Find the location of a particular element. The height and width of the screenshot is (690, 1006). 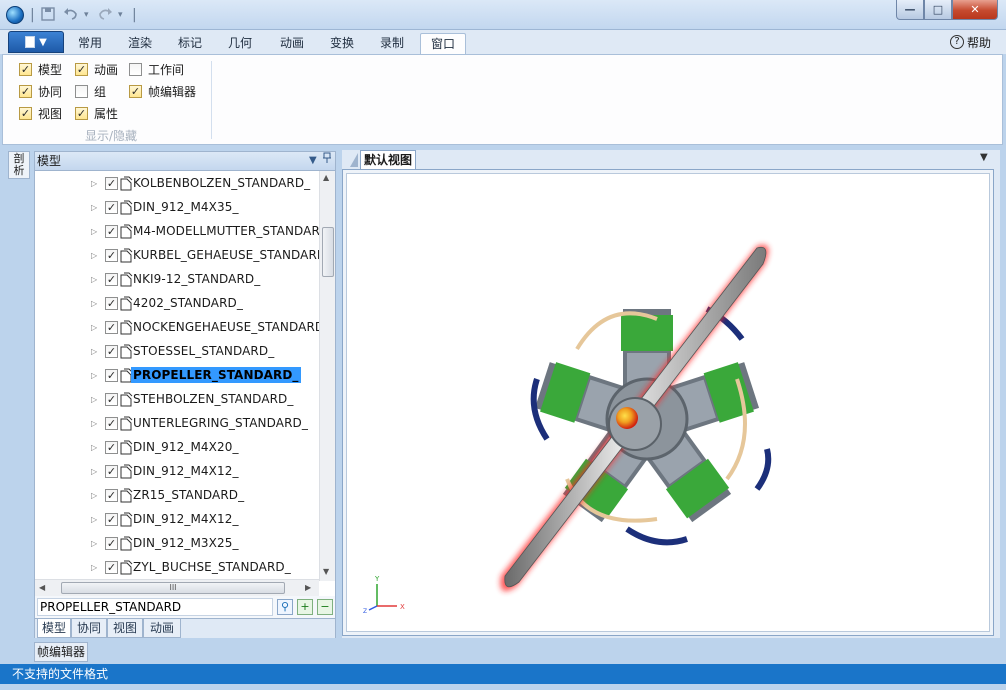

tree-horizontal-scrollbar: ◀ III ▶ is located at coordinates (177, 587).